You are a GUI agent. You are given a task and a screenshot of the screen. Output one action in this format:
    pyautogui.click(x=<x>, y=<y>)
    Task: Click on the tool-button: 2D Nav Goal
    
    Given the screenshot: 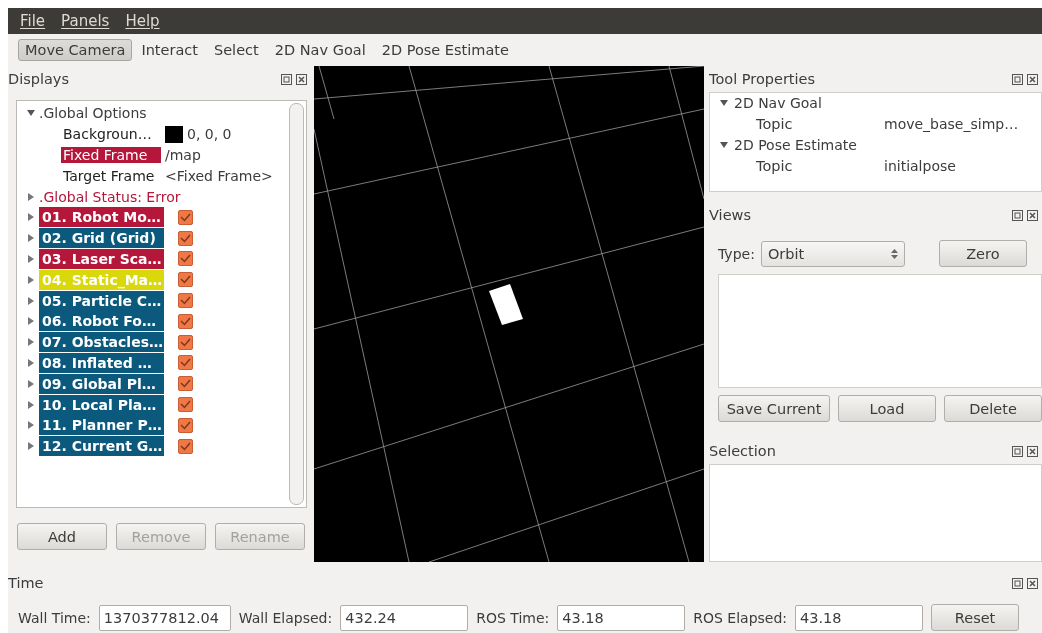 What is the action you would take?
    pyautogui.click(x=320, y=50)
    